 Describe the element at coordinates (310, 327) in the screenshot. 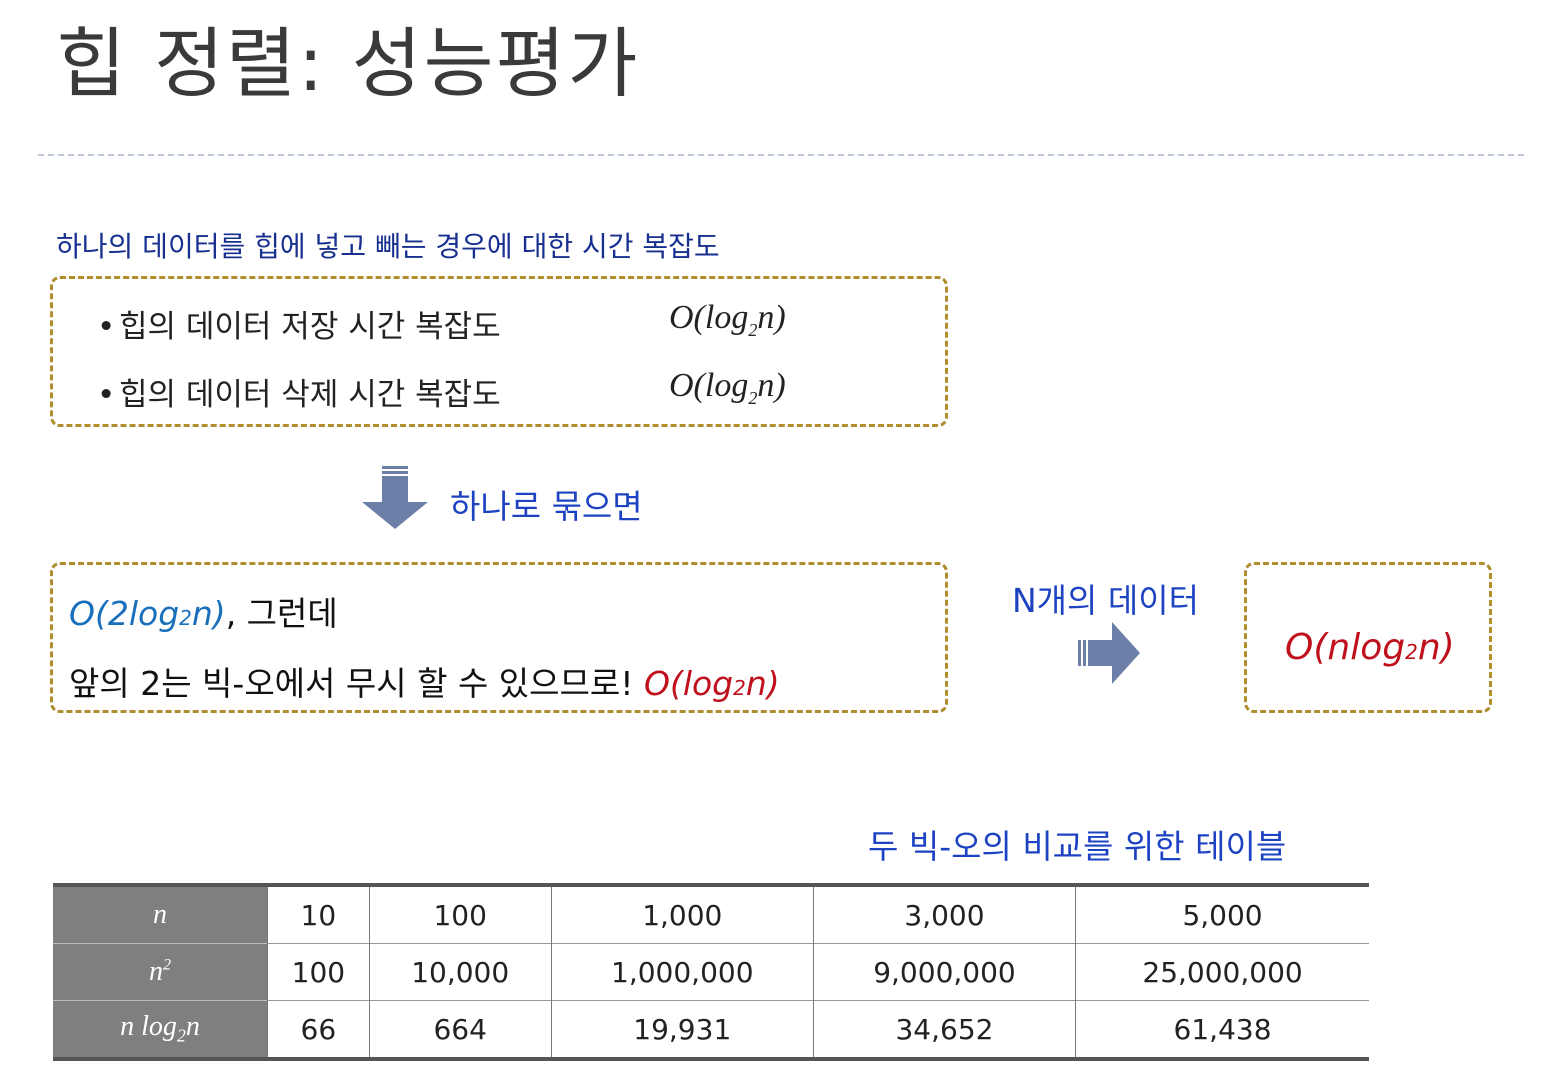

I see `bullet-insert-label: 힙의 데이터 저장 시간 복잡도` at that location.